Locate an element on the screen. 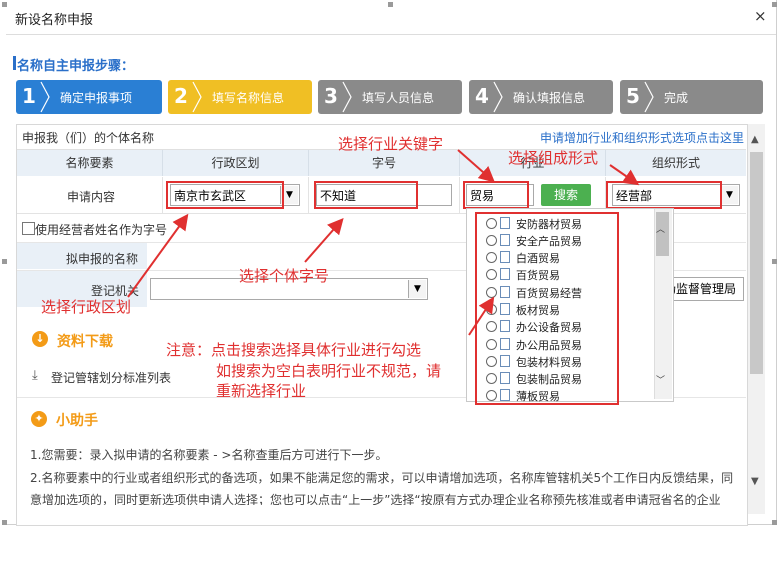  arrow-to-industry is located at coordinates (476, 166).